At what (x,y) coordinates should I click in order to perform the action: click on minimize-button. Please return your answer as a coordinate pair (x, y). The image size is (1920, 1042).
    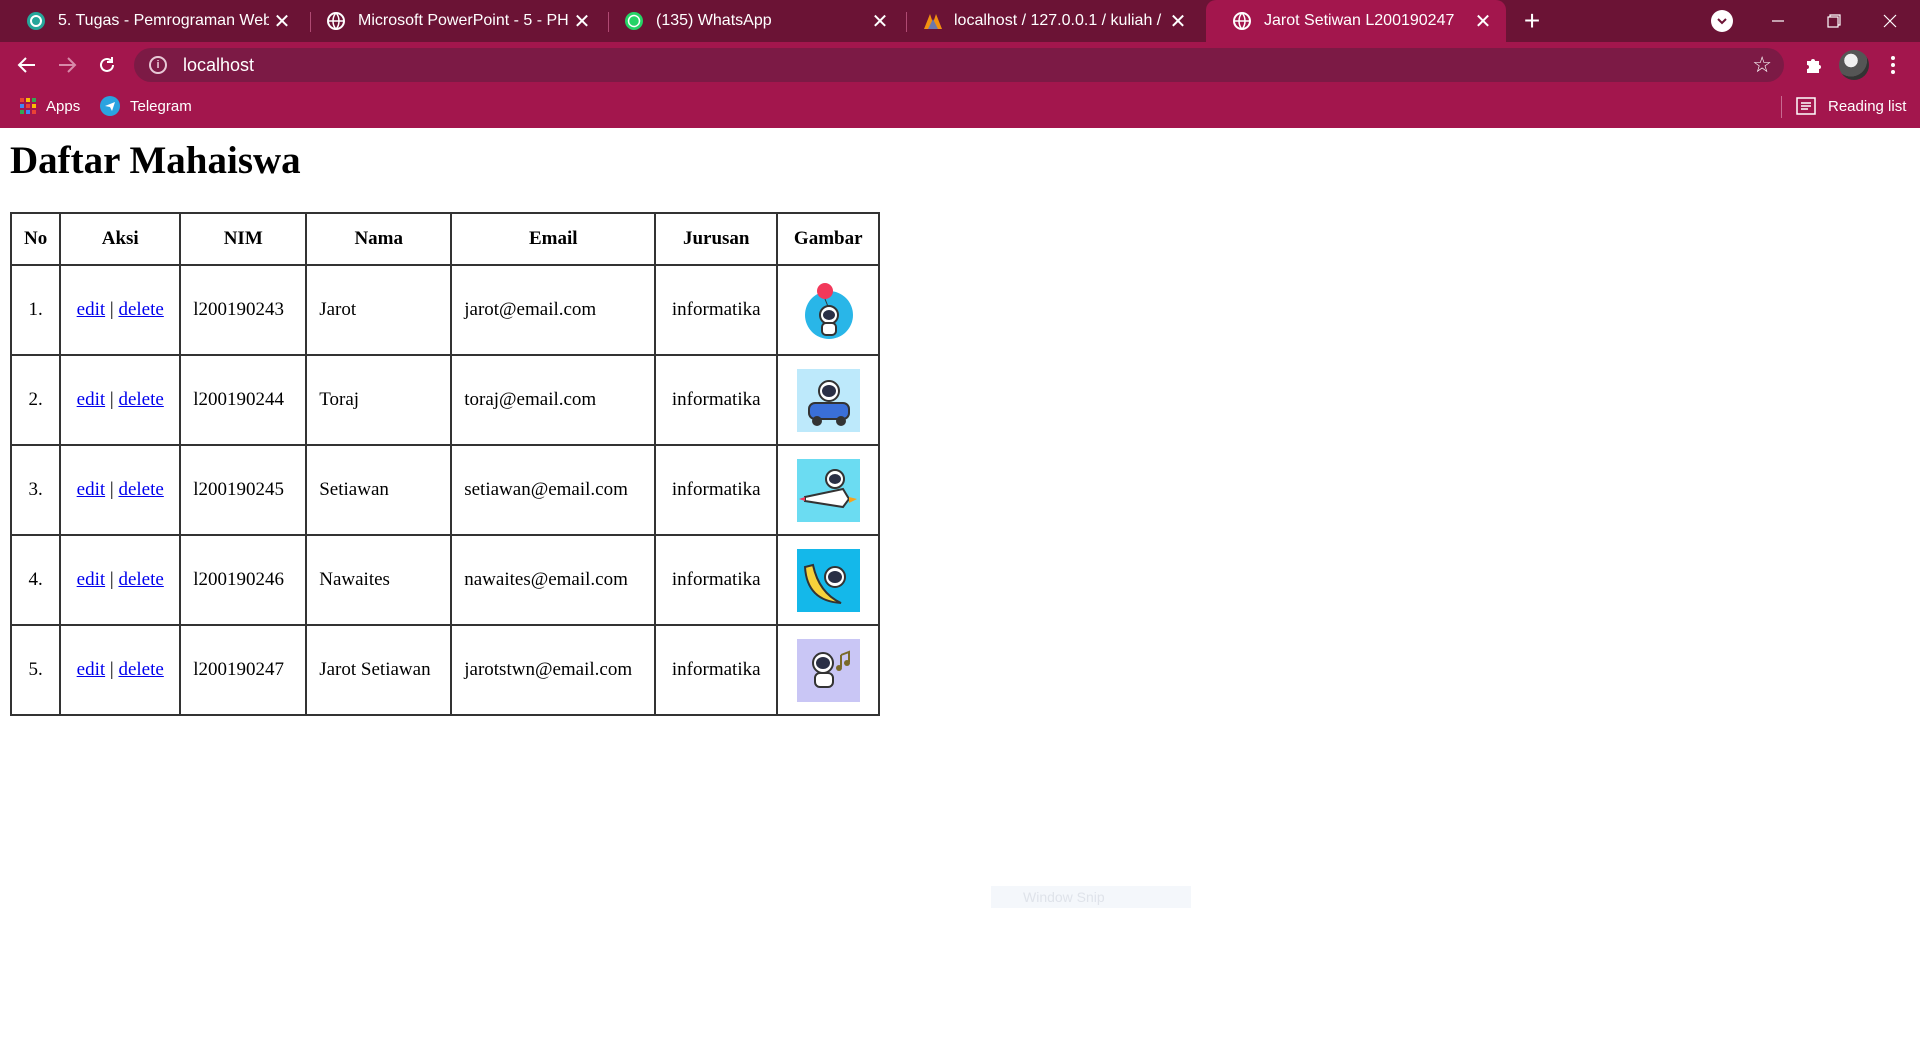
    Looking at the image, I should click on (1778, 21).